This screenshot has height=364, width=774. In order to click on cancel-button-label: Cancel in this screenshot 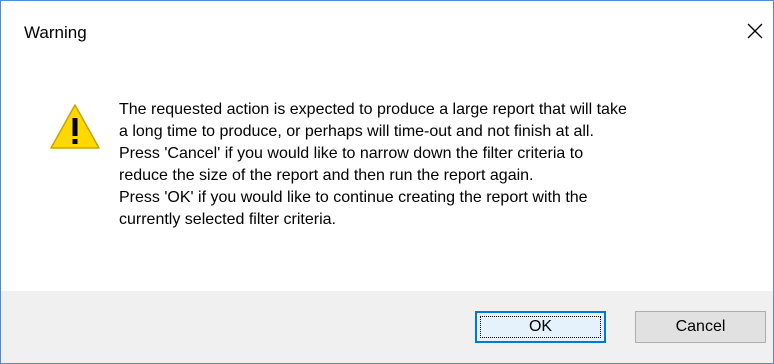, I will do `click(700, 326)`.